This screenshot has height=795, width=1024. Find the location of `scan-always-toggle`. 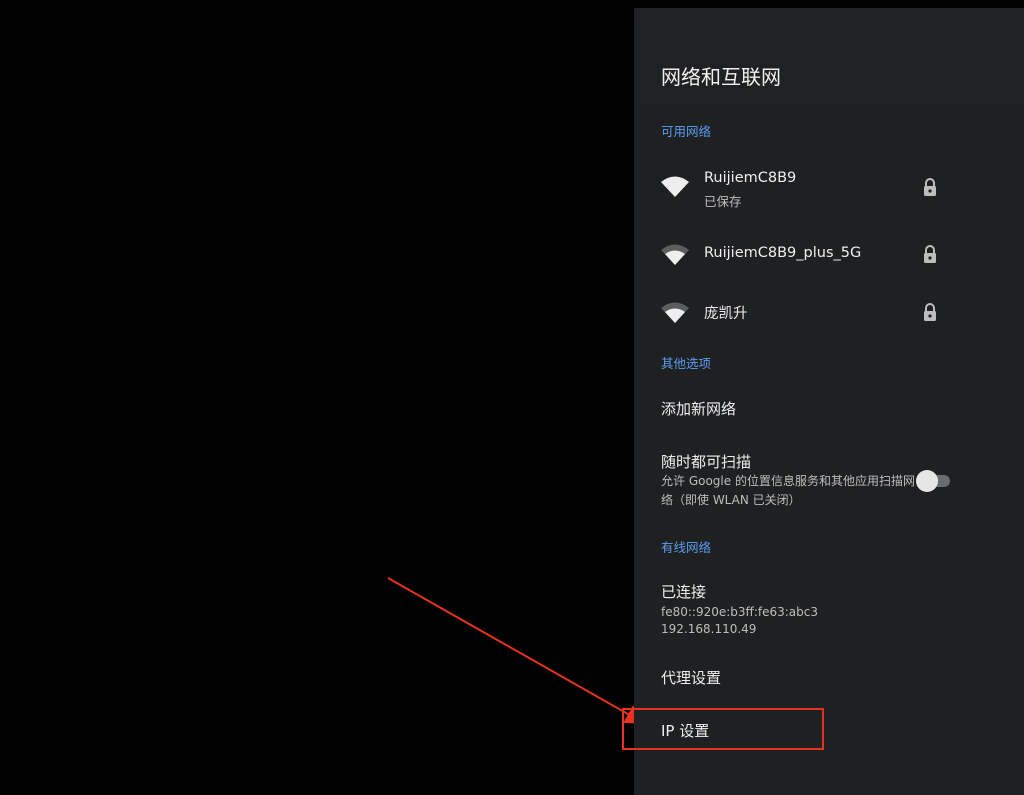

scan-always-toggle is located at coordinates (936, 480).